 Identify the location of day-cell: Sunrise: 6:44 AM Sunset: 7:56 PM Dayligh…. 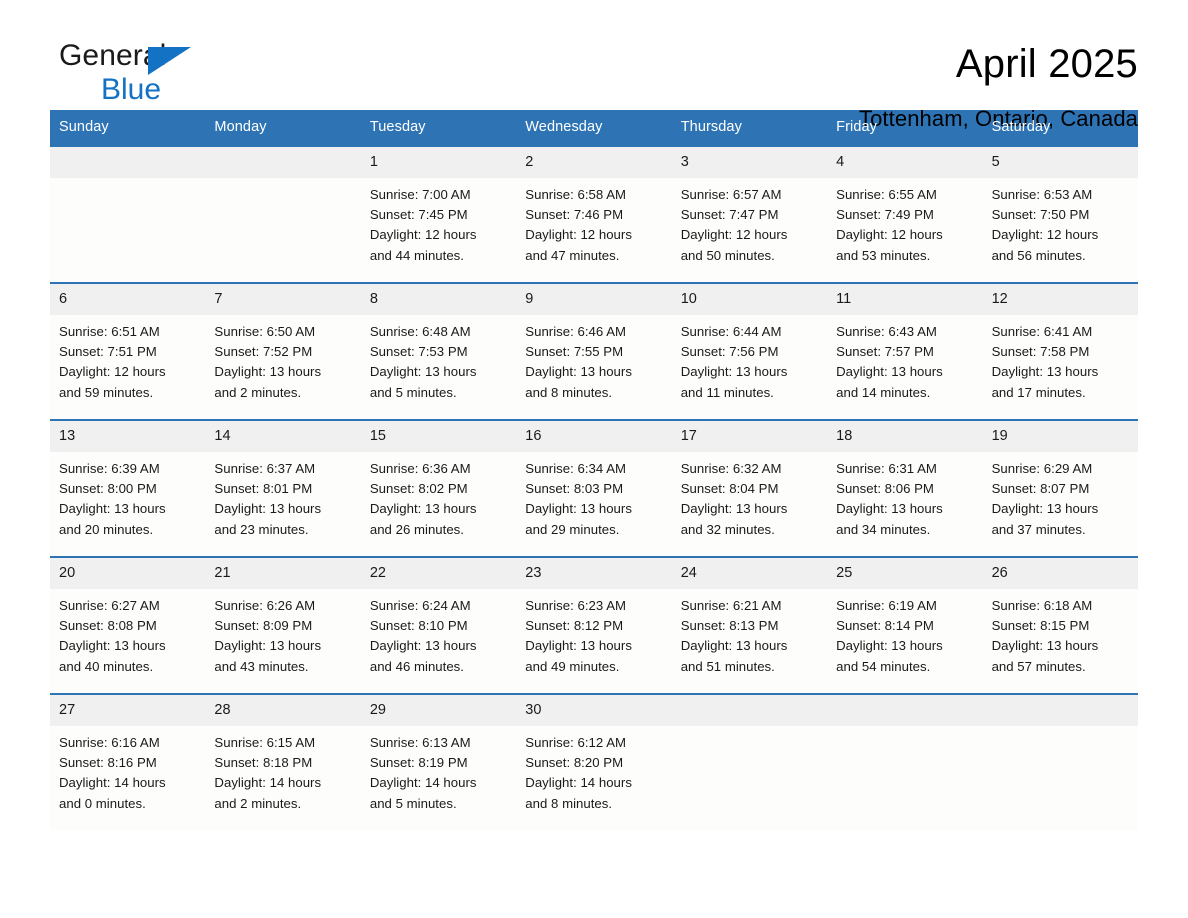
(749, 367).